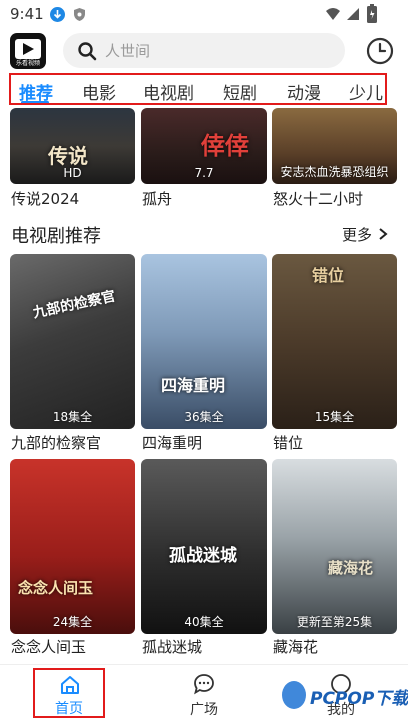  I want to click on poster-image: 孤战迷城 40集全, so click(204, 546).